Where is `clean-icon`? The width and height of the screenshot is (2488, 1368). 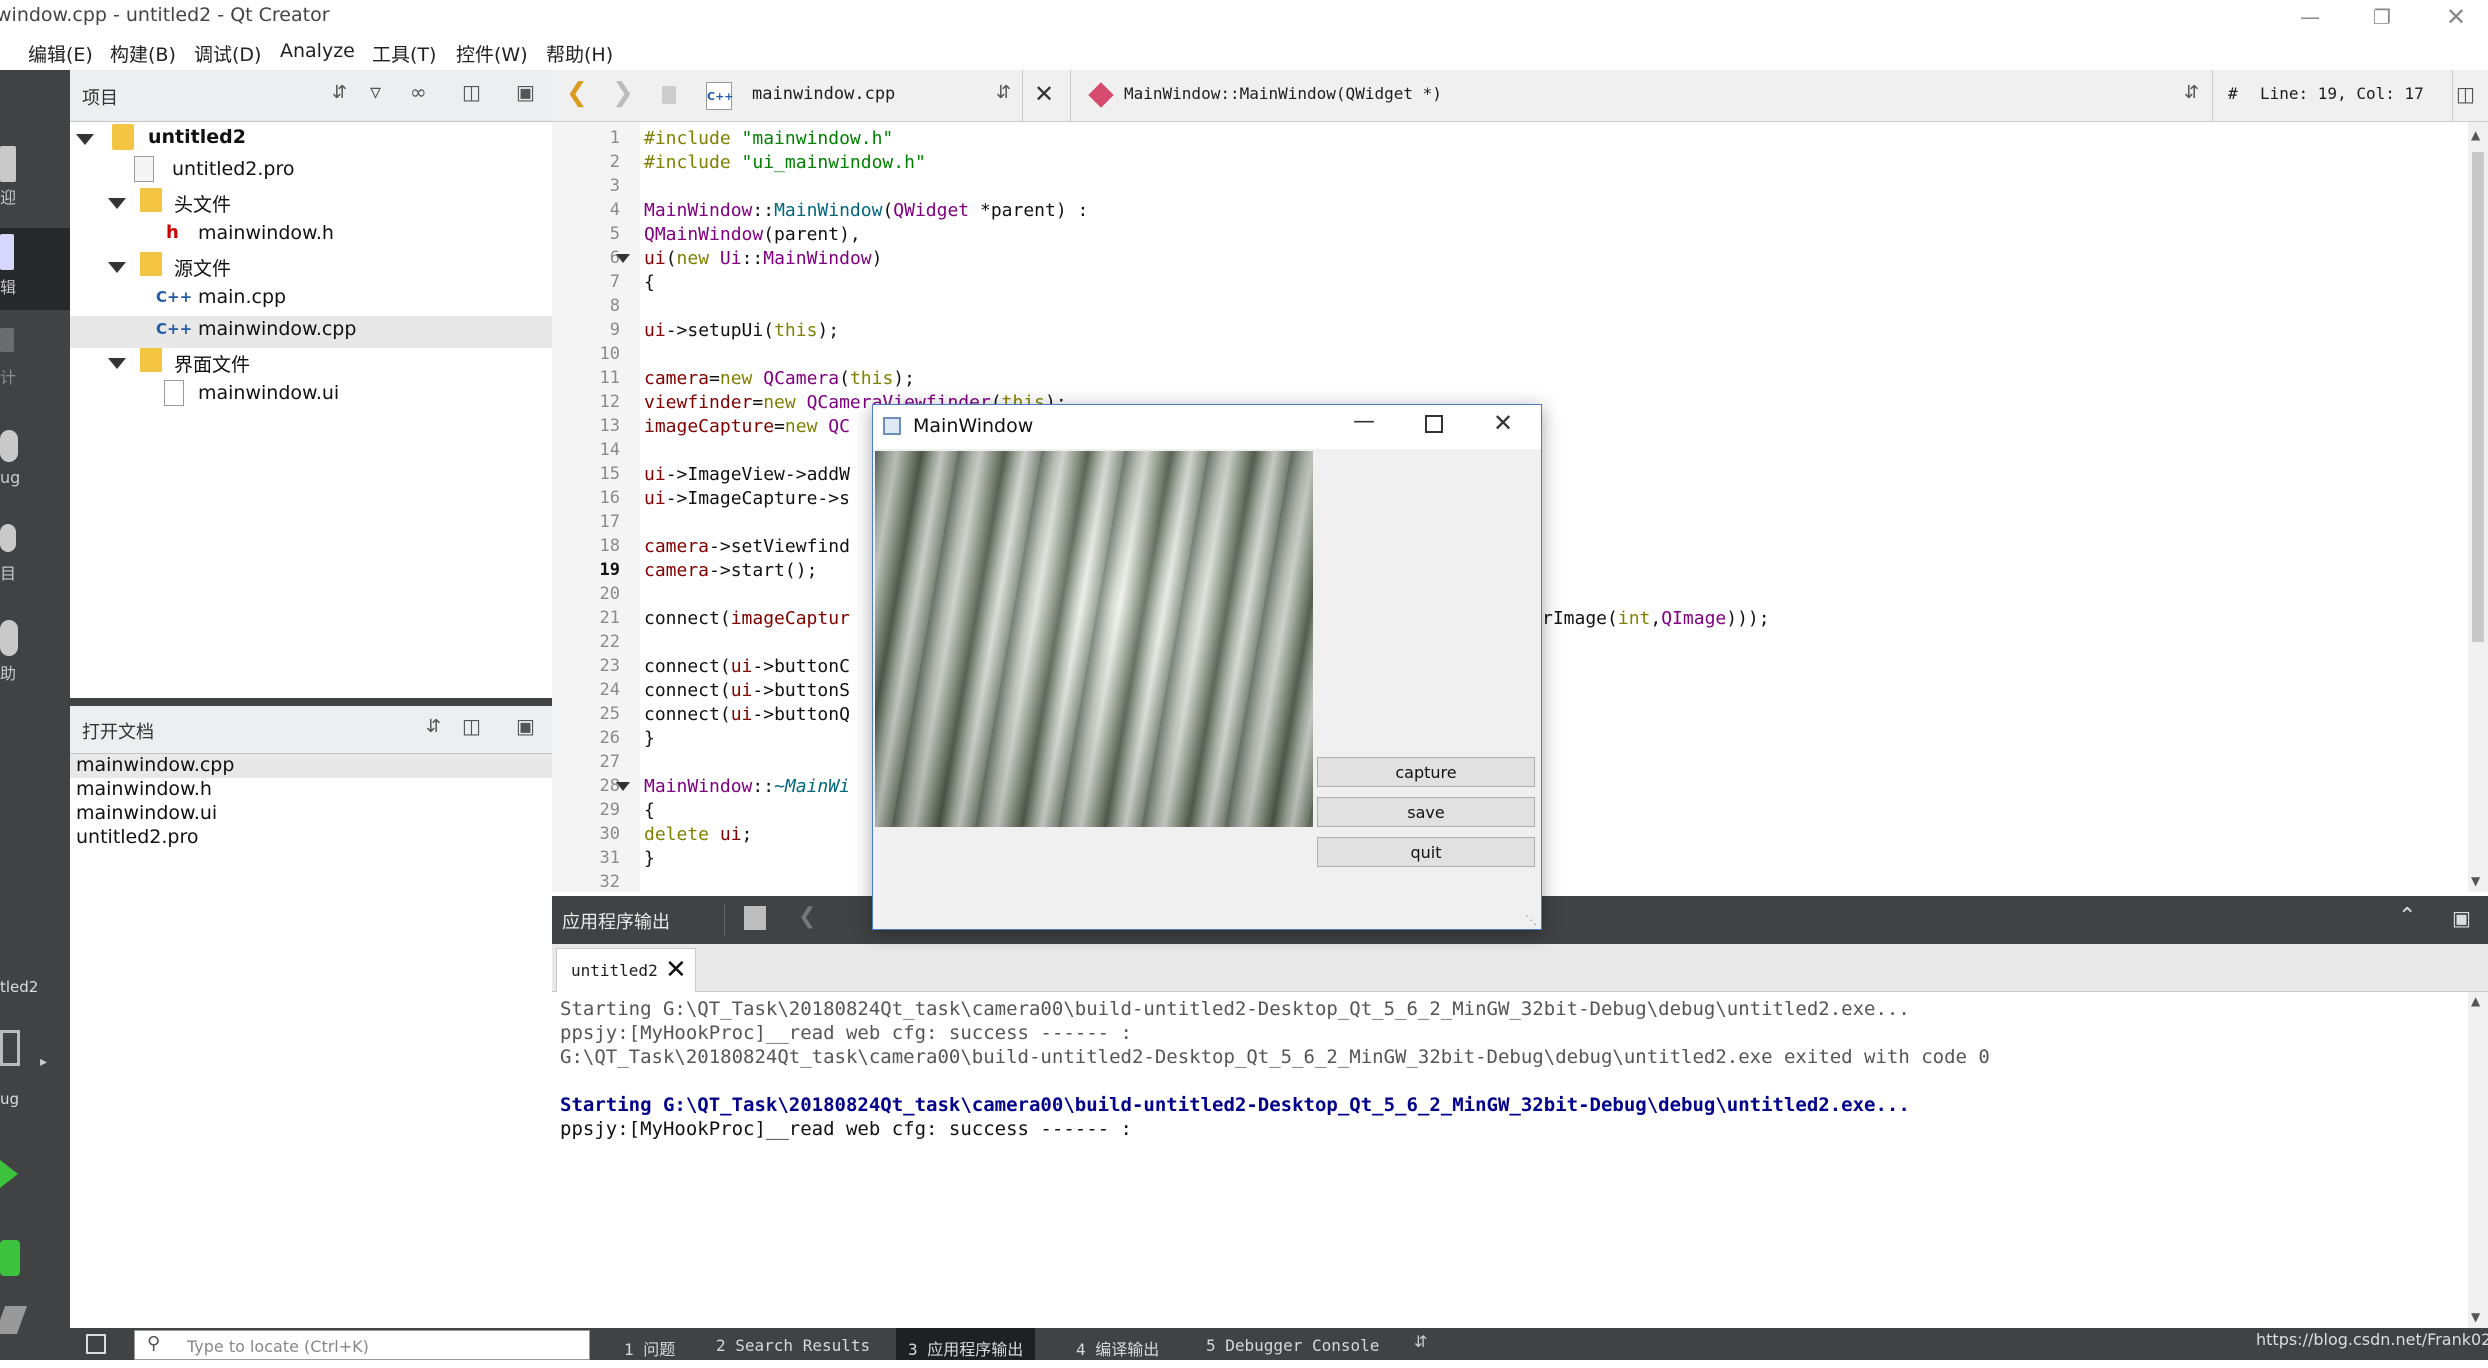
clean-icon is located at coordinates (755, 918).